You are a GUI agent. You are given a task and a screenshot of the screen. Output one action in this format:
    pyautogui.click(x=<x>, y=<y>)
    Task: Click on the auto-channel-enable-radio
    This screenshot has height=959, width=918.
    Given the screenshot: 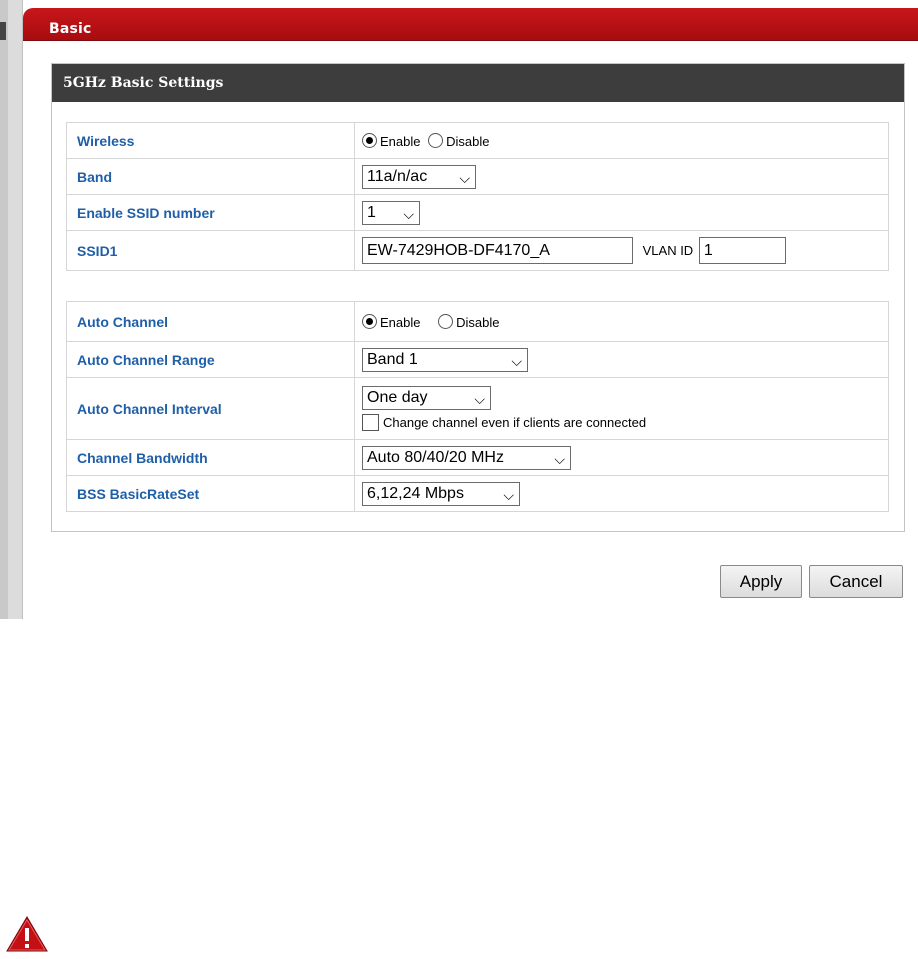 What is the action you would take?
    pyautogui.click(x=369, y=321)
    